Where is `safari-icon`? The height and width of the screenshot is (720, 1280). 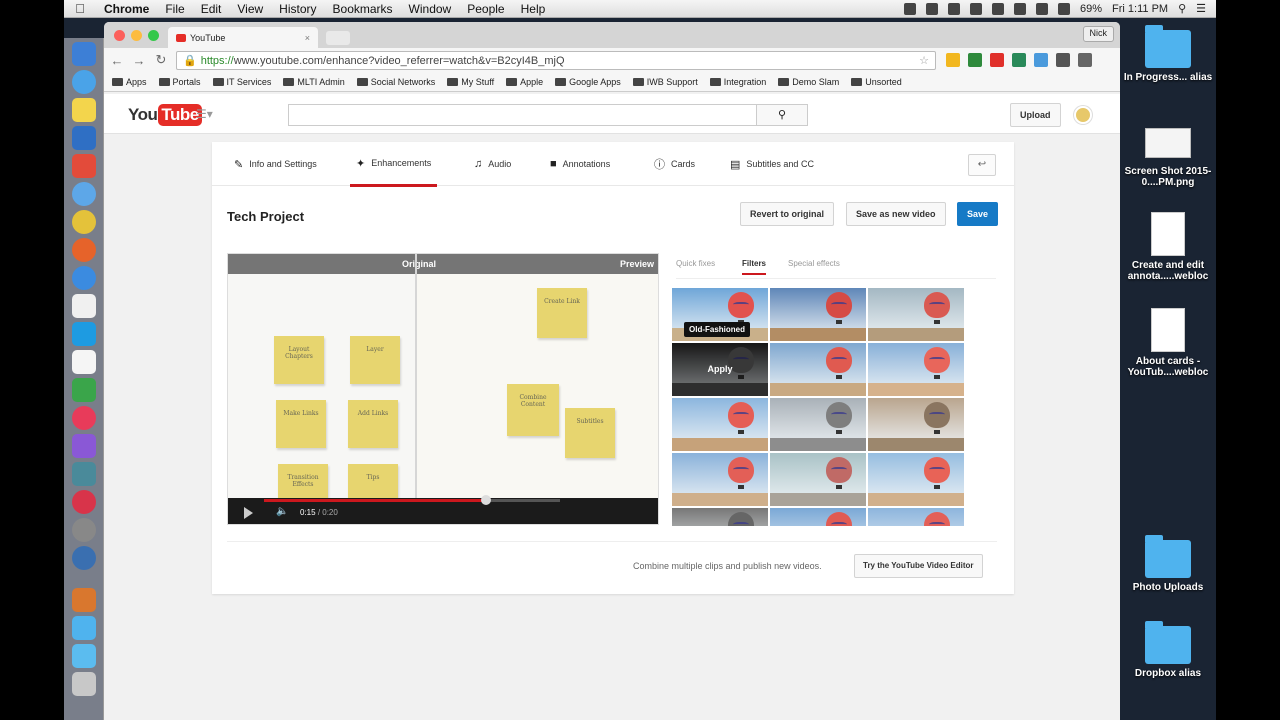
safari-icon is located at coordinates (84, 278).